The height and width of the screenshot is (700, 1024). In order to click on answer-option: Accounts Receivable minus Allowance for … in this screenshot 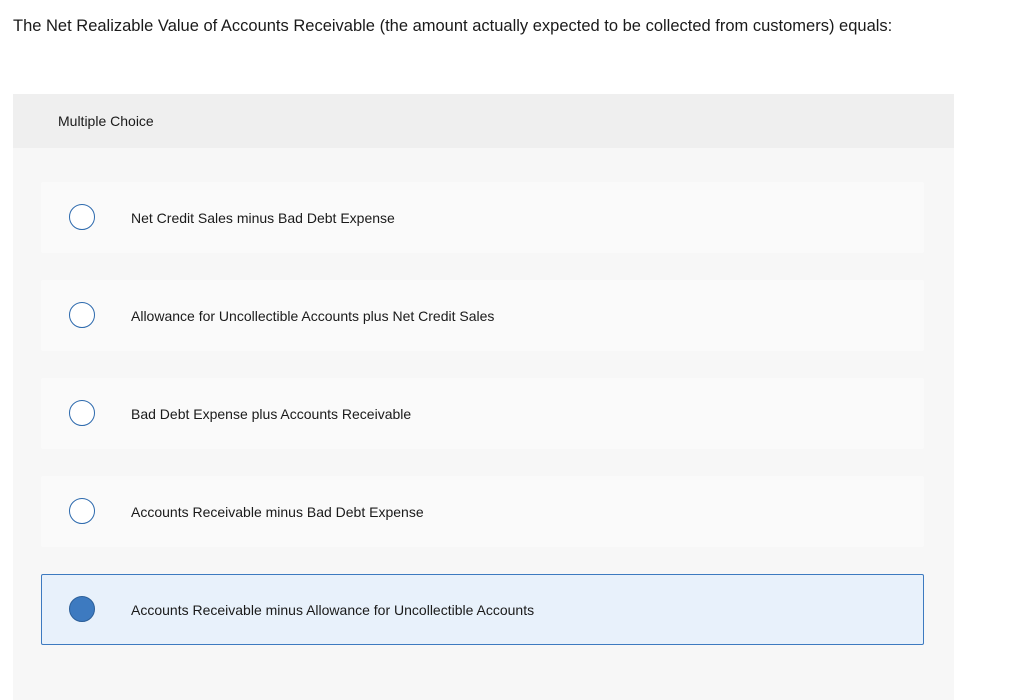, I will do `click(482, 609)`.